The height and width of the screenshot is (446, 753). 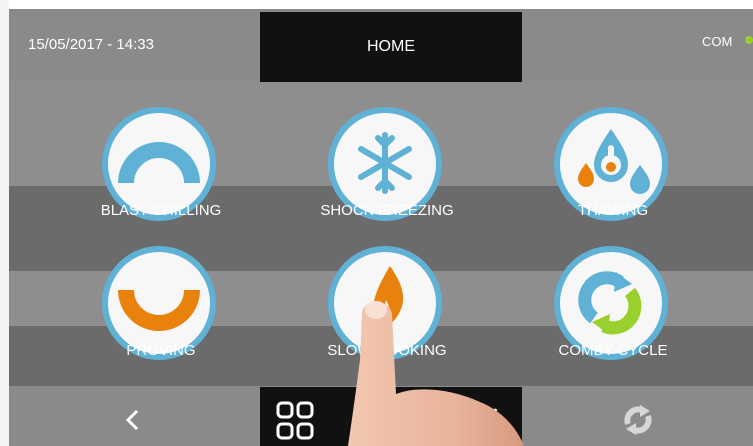 I want to click on refresh-button, so click(x=638, y=422).